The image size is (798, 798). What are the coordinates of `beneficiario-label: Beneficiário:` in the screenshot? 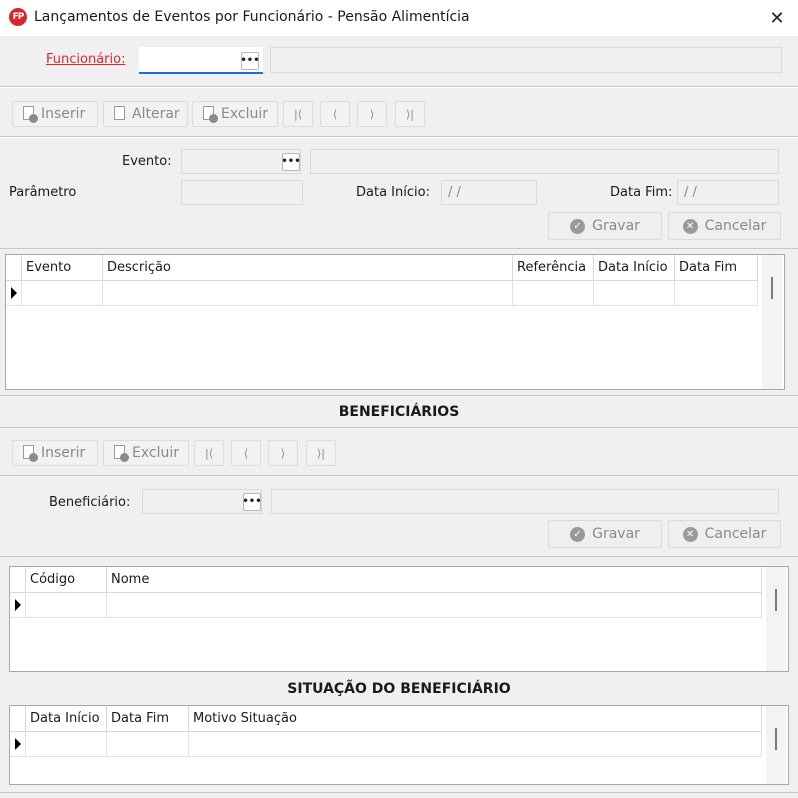 It's located at (90, 502).